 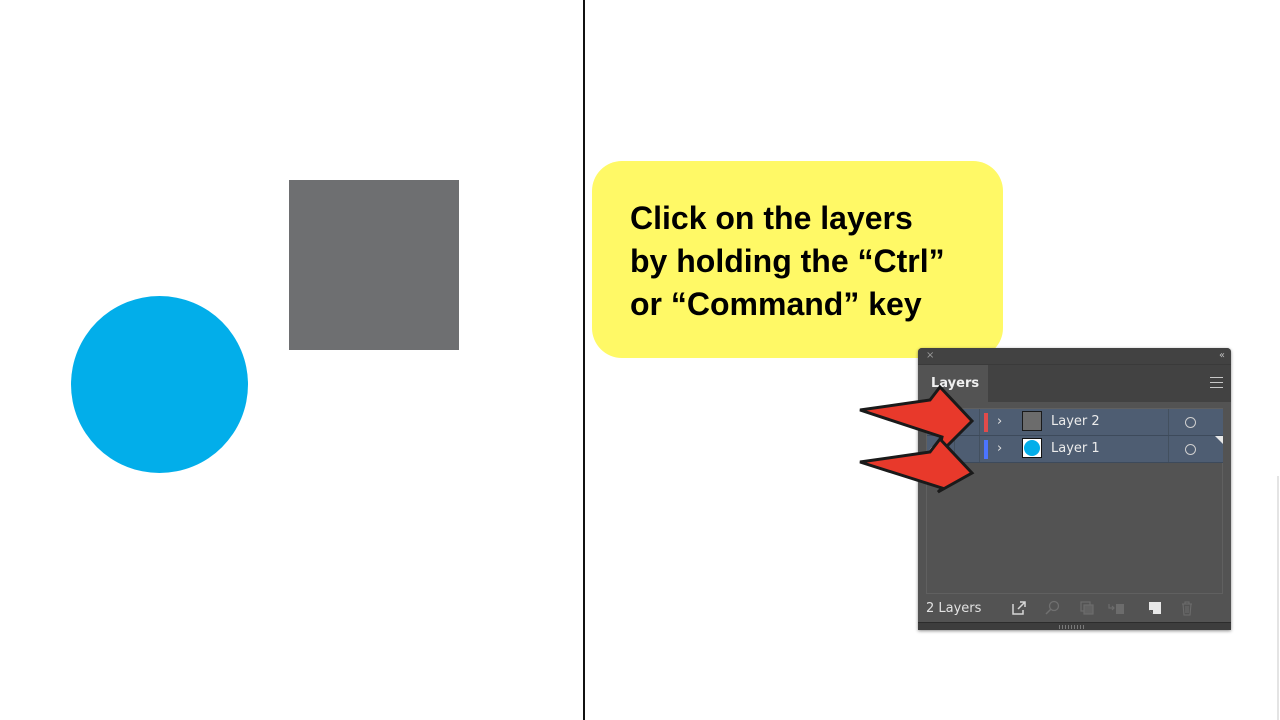 I want to click on selection-indicator, so click(x=1219, y=440).